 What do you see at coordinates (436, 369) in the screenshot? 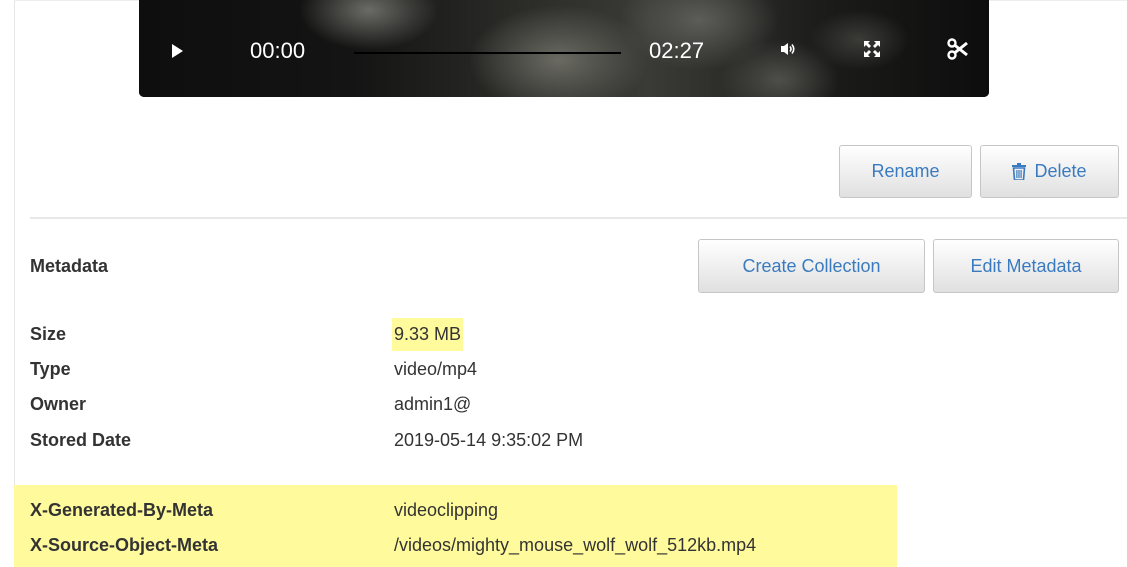
I see `metadata-value: video/mp4` at bounding box center [436, 369].